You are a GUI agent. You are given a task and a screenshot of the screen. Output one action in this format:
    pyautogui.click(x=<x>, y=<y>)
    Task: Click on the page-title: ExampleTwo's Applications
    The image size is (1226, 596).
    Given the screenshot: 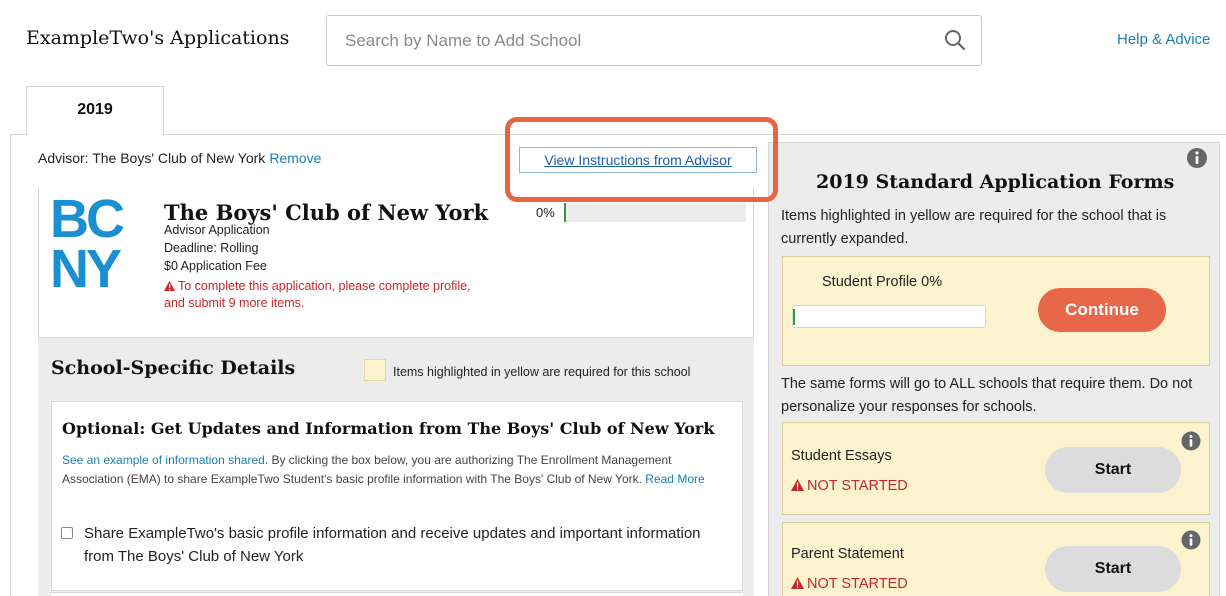 What is the action you would take?
    pyautogui.click(x=158, y=38)
    